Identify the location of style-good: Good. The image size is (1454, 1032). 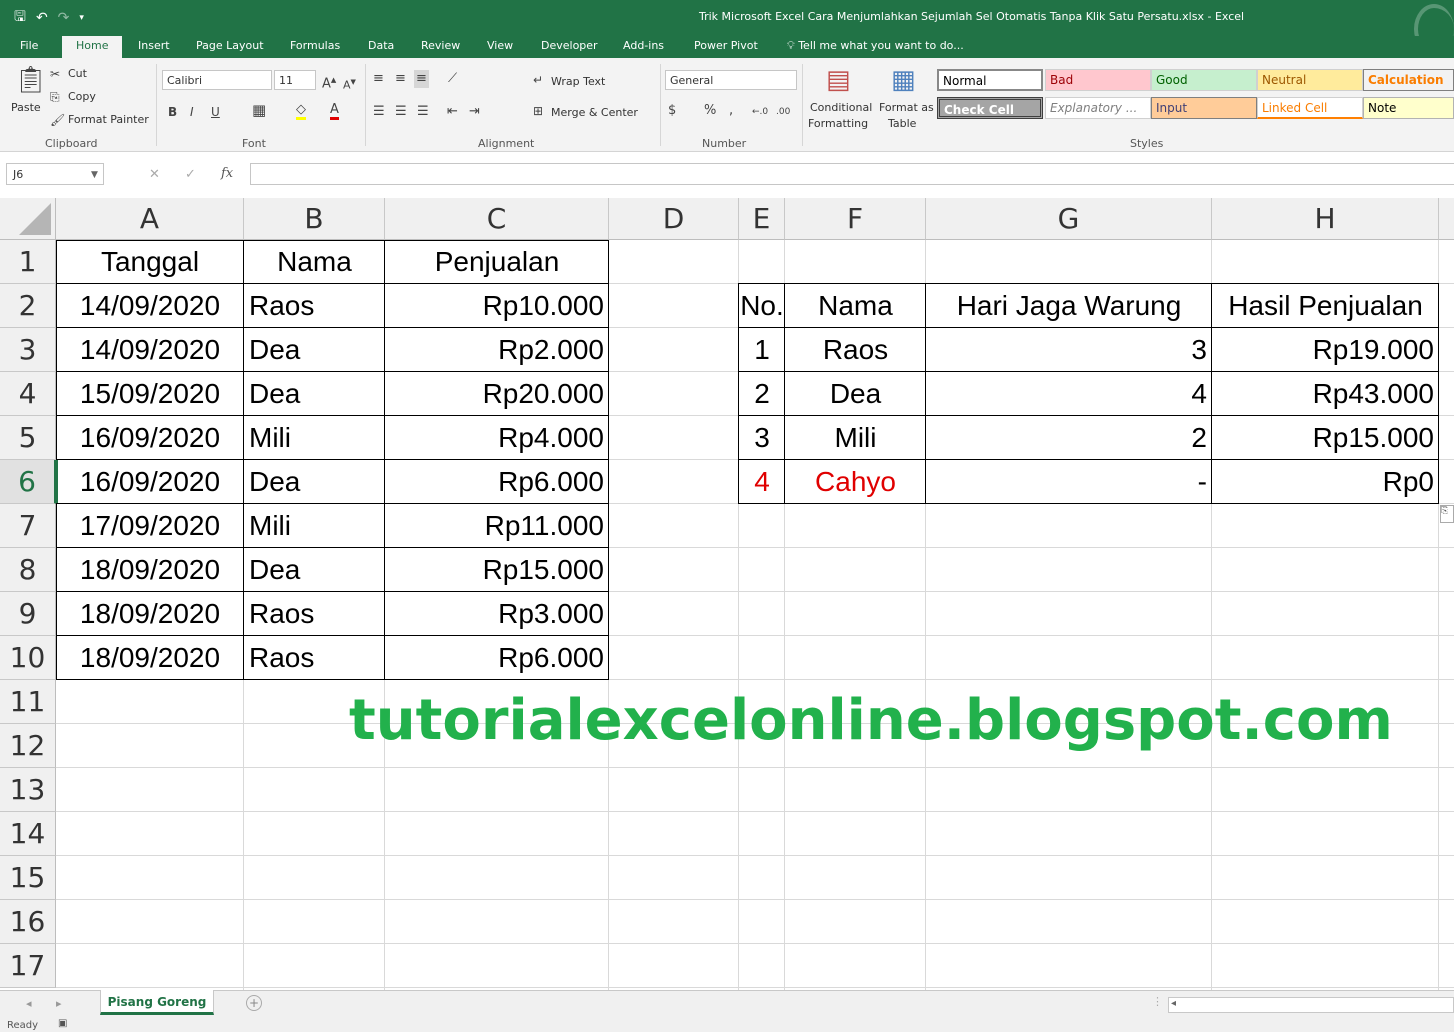
(1204, 80).